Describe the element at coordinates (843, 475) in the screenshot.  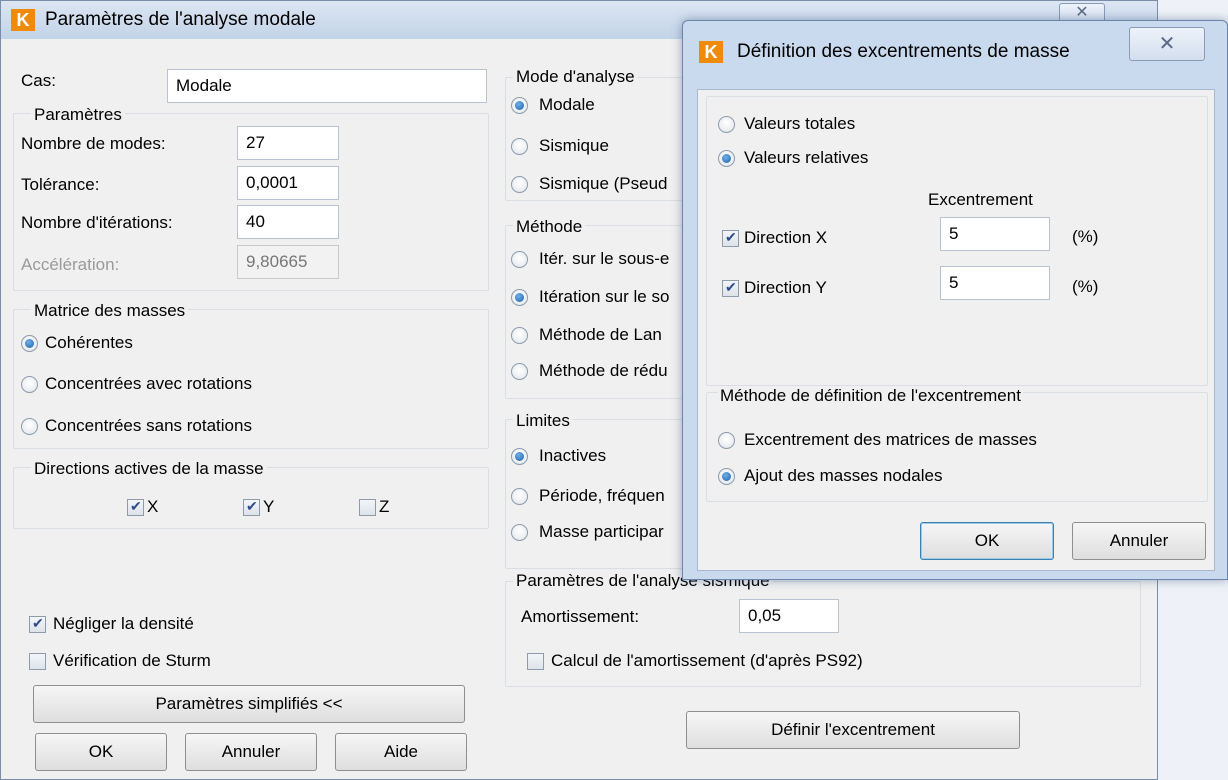
I see `ajout-masses-label: Ajout des masses nodales` at that location.